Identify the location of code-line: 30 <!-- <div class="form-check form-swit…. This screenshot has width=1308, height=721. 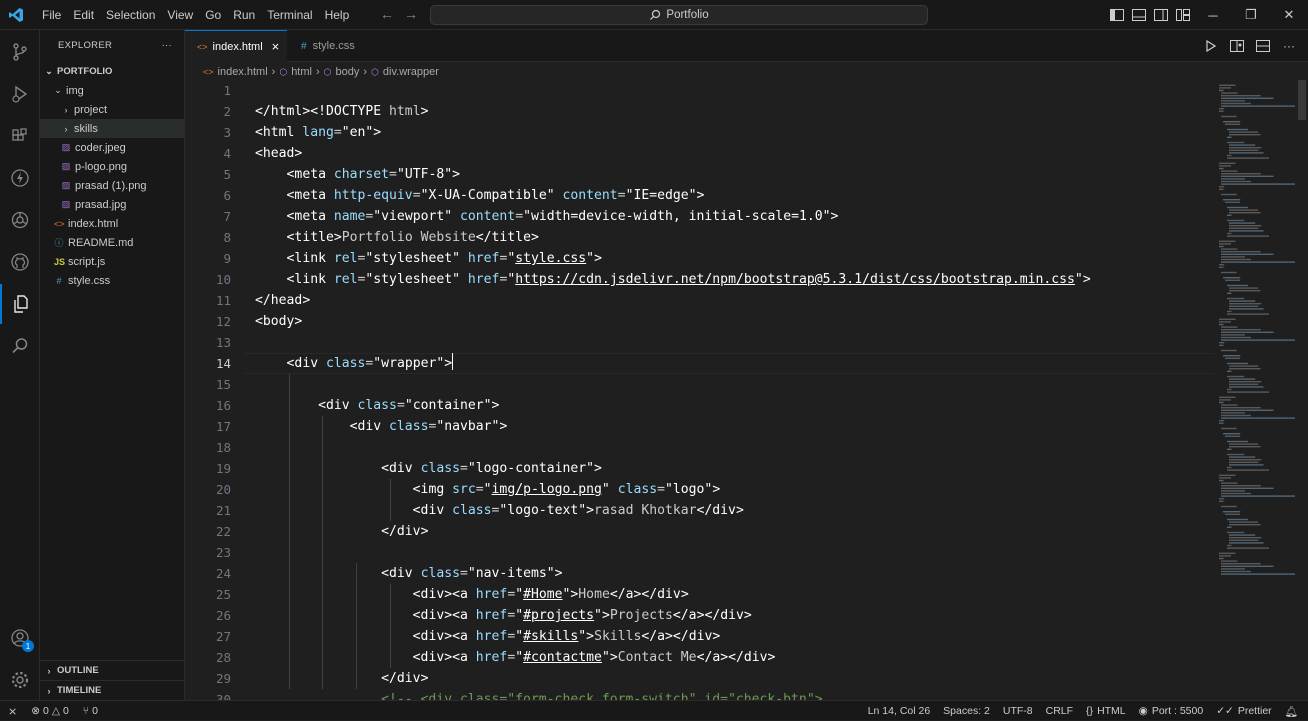
(700, 694).